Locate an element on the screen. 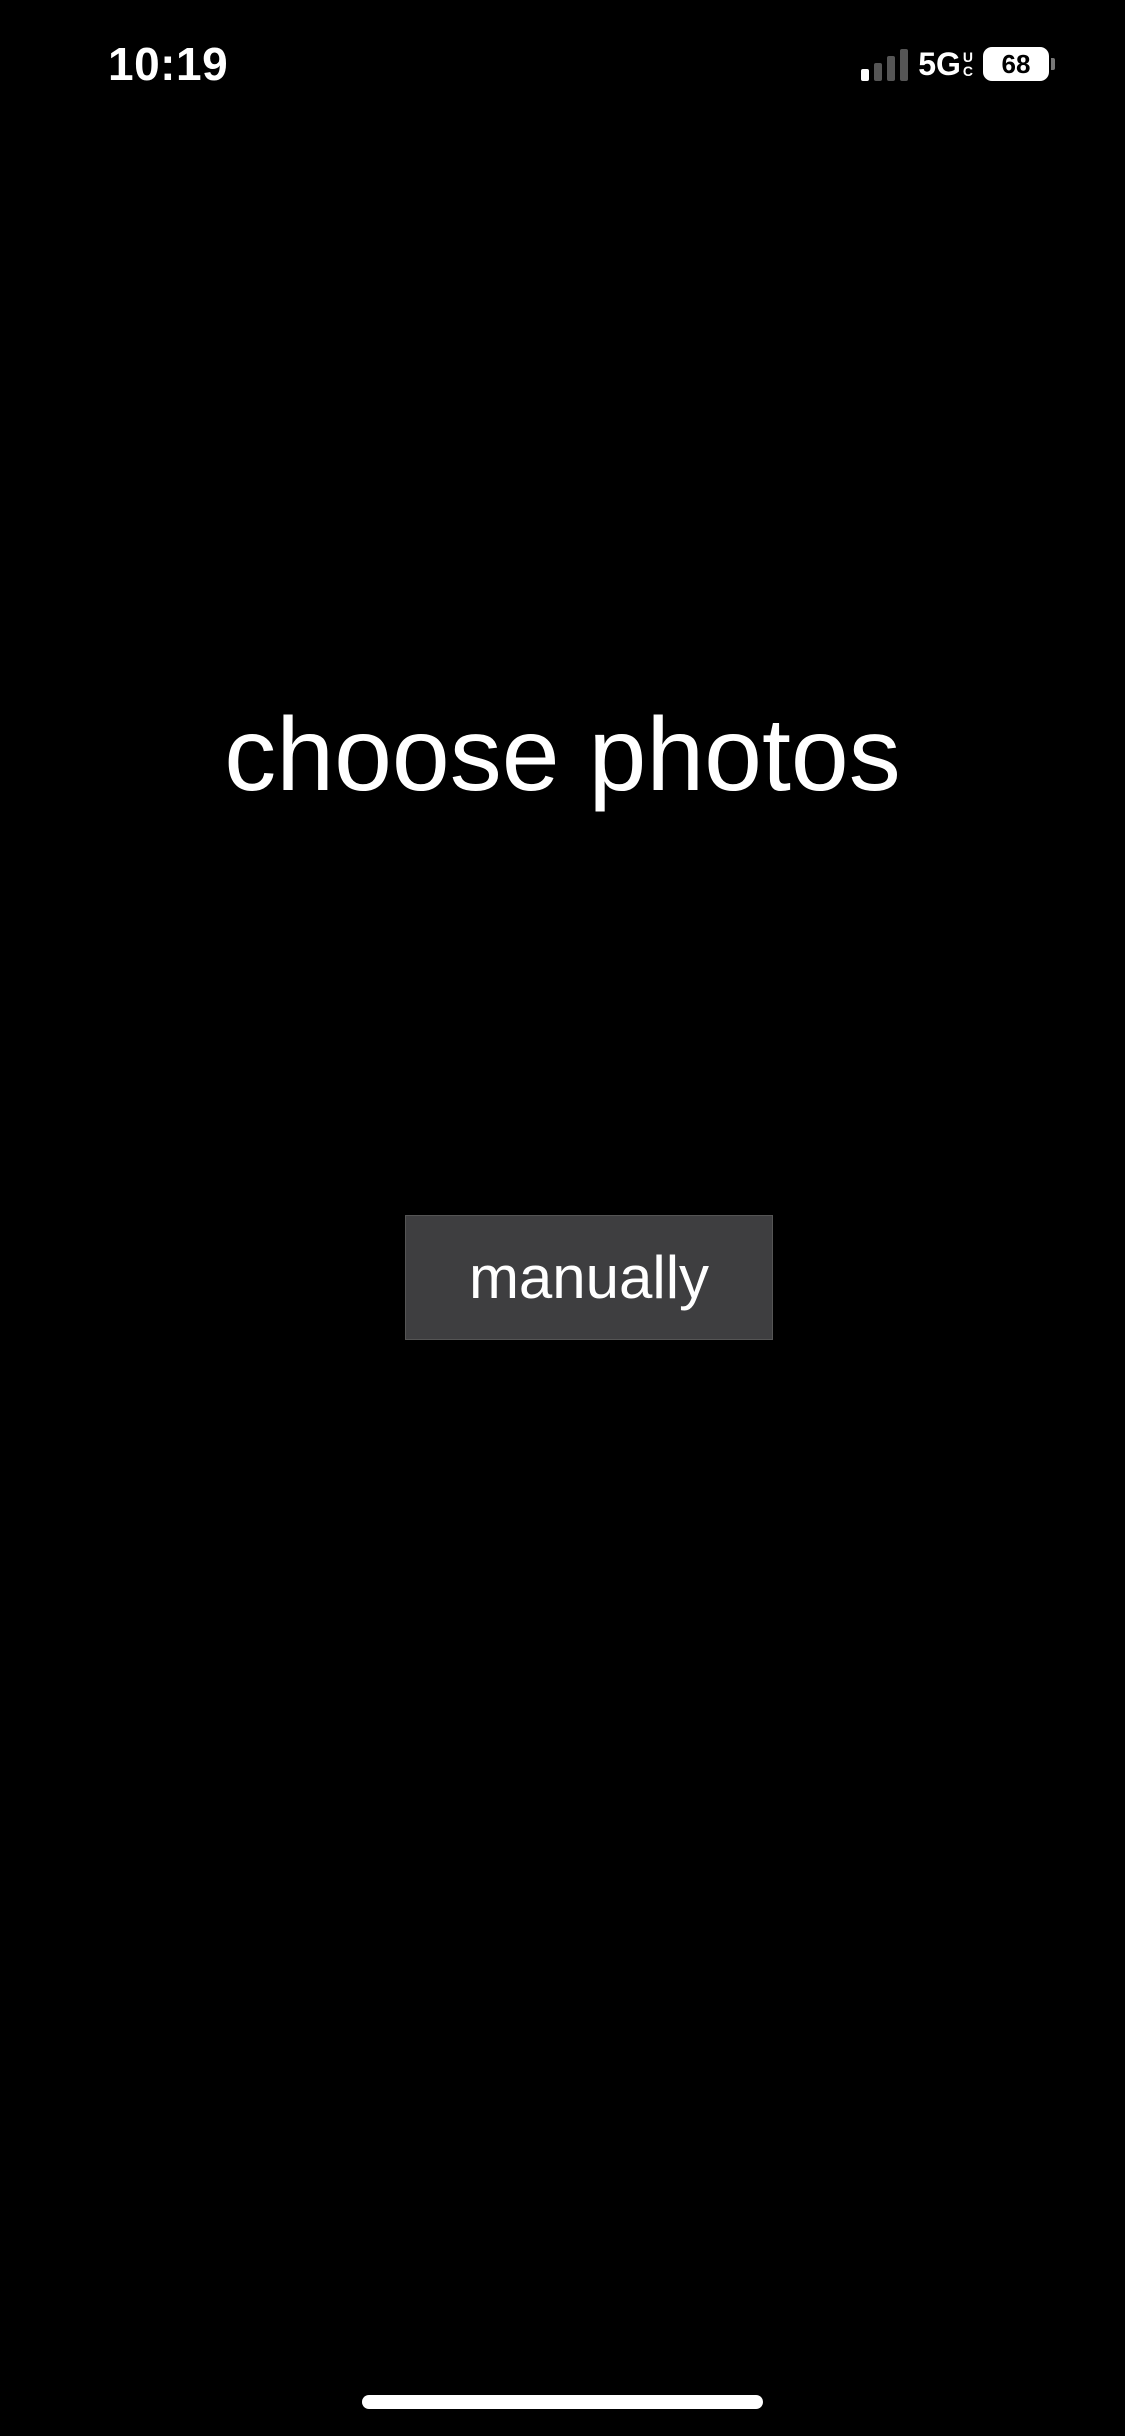 This screenshot has height=2436, width=1125. network-badge-bottom: C is located at coordinates (967, 71).